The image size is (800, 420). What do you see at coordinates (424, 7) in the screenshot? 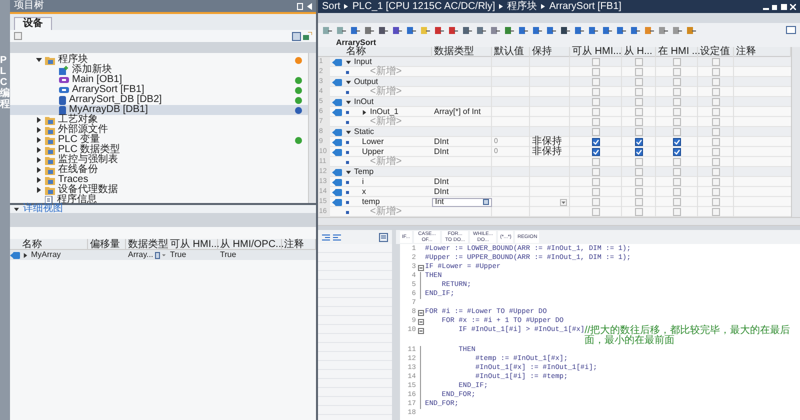
I see `breadcrumb-item: PLC_1 [CPU 1215C AC/DC/Rly]` at bounding box center [424, 7].